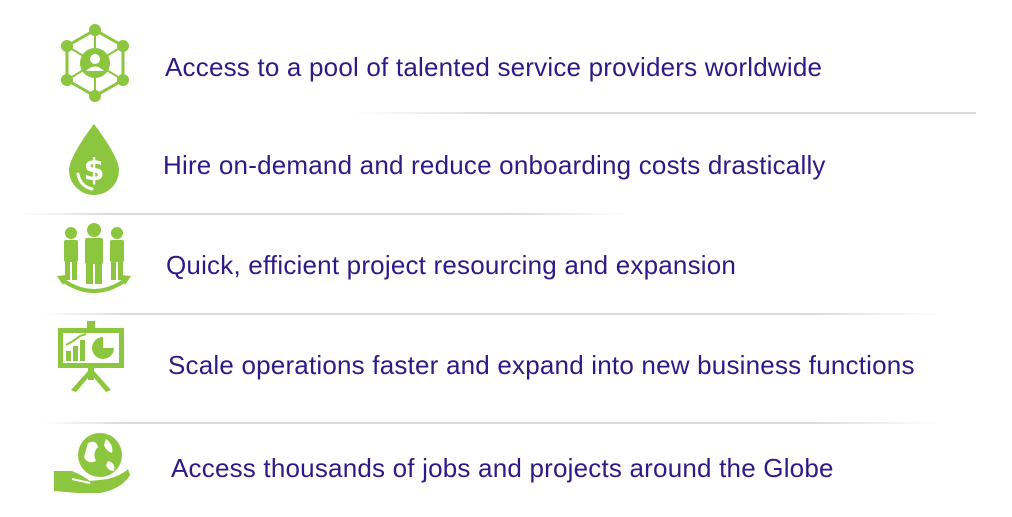 This screenshot has width=1012, height=517. Describe the element at coordinates (95, 64) in the screenshot. I see `network-people-icon` at that location.